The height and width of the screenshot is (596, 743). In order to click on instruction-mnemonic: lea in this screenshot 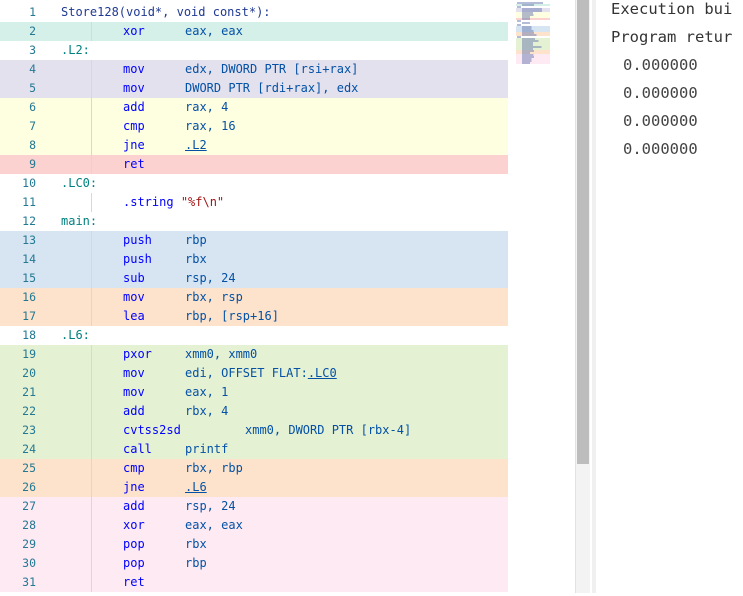, I will do `click(134, 316)`.